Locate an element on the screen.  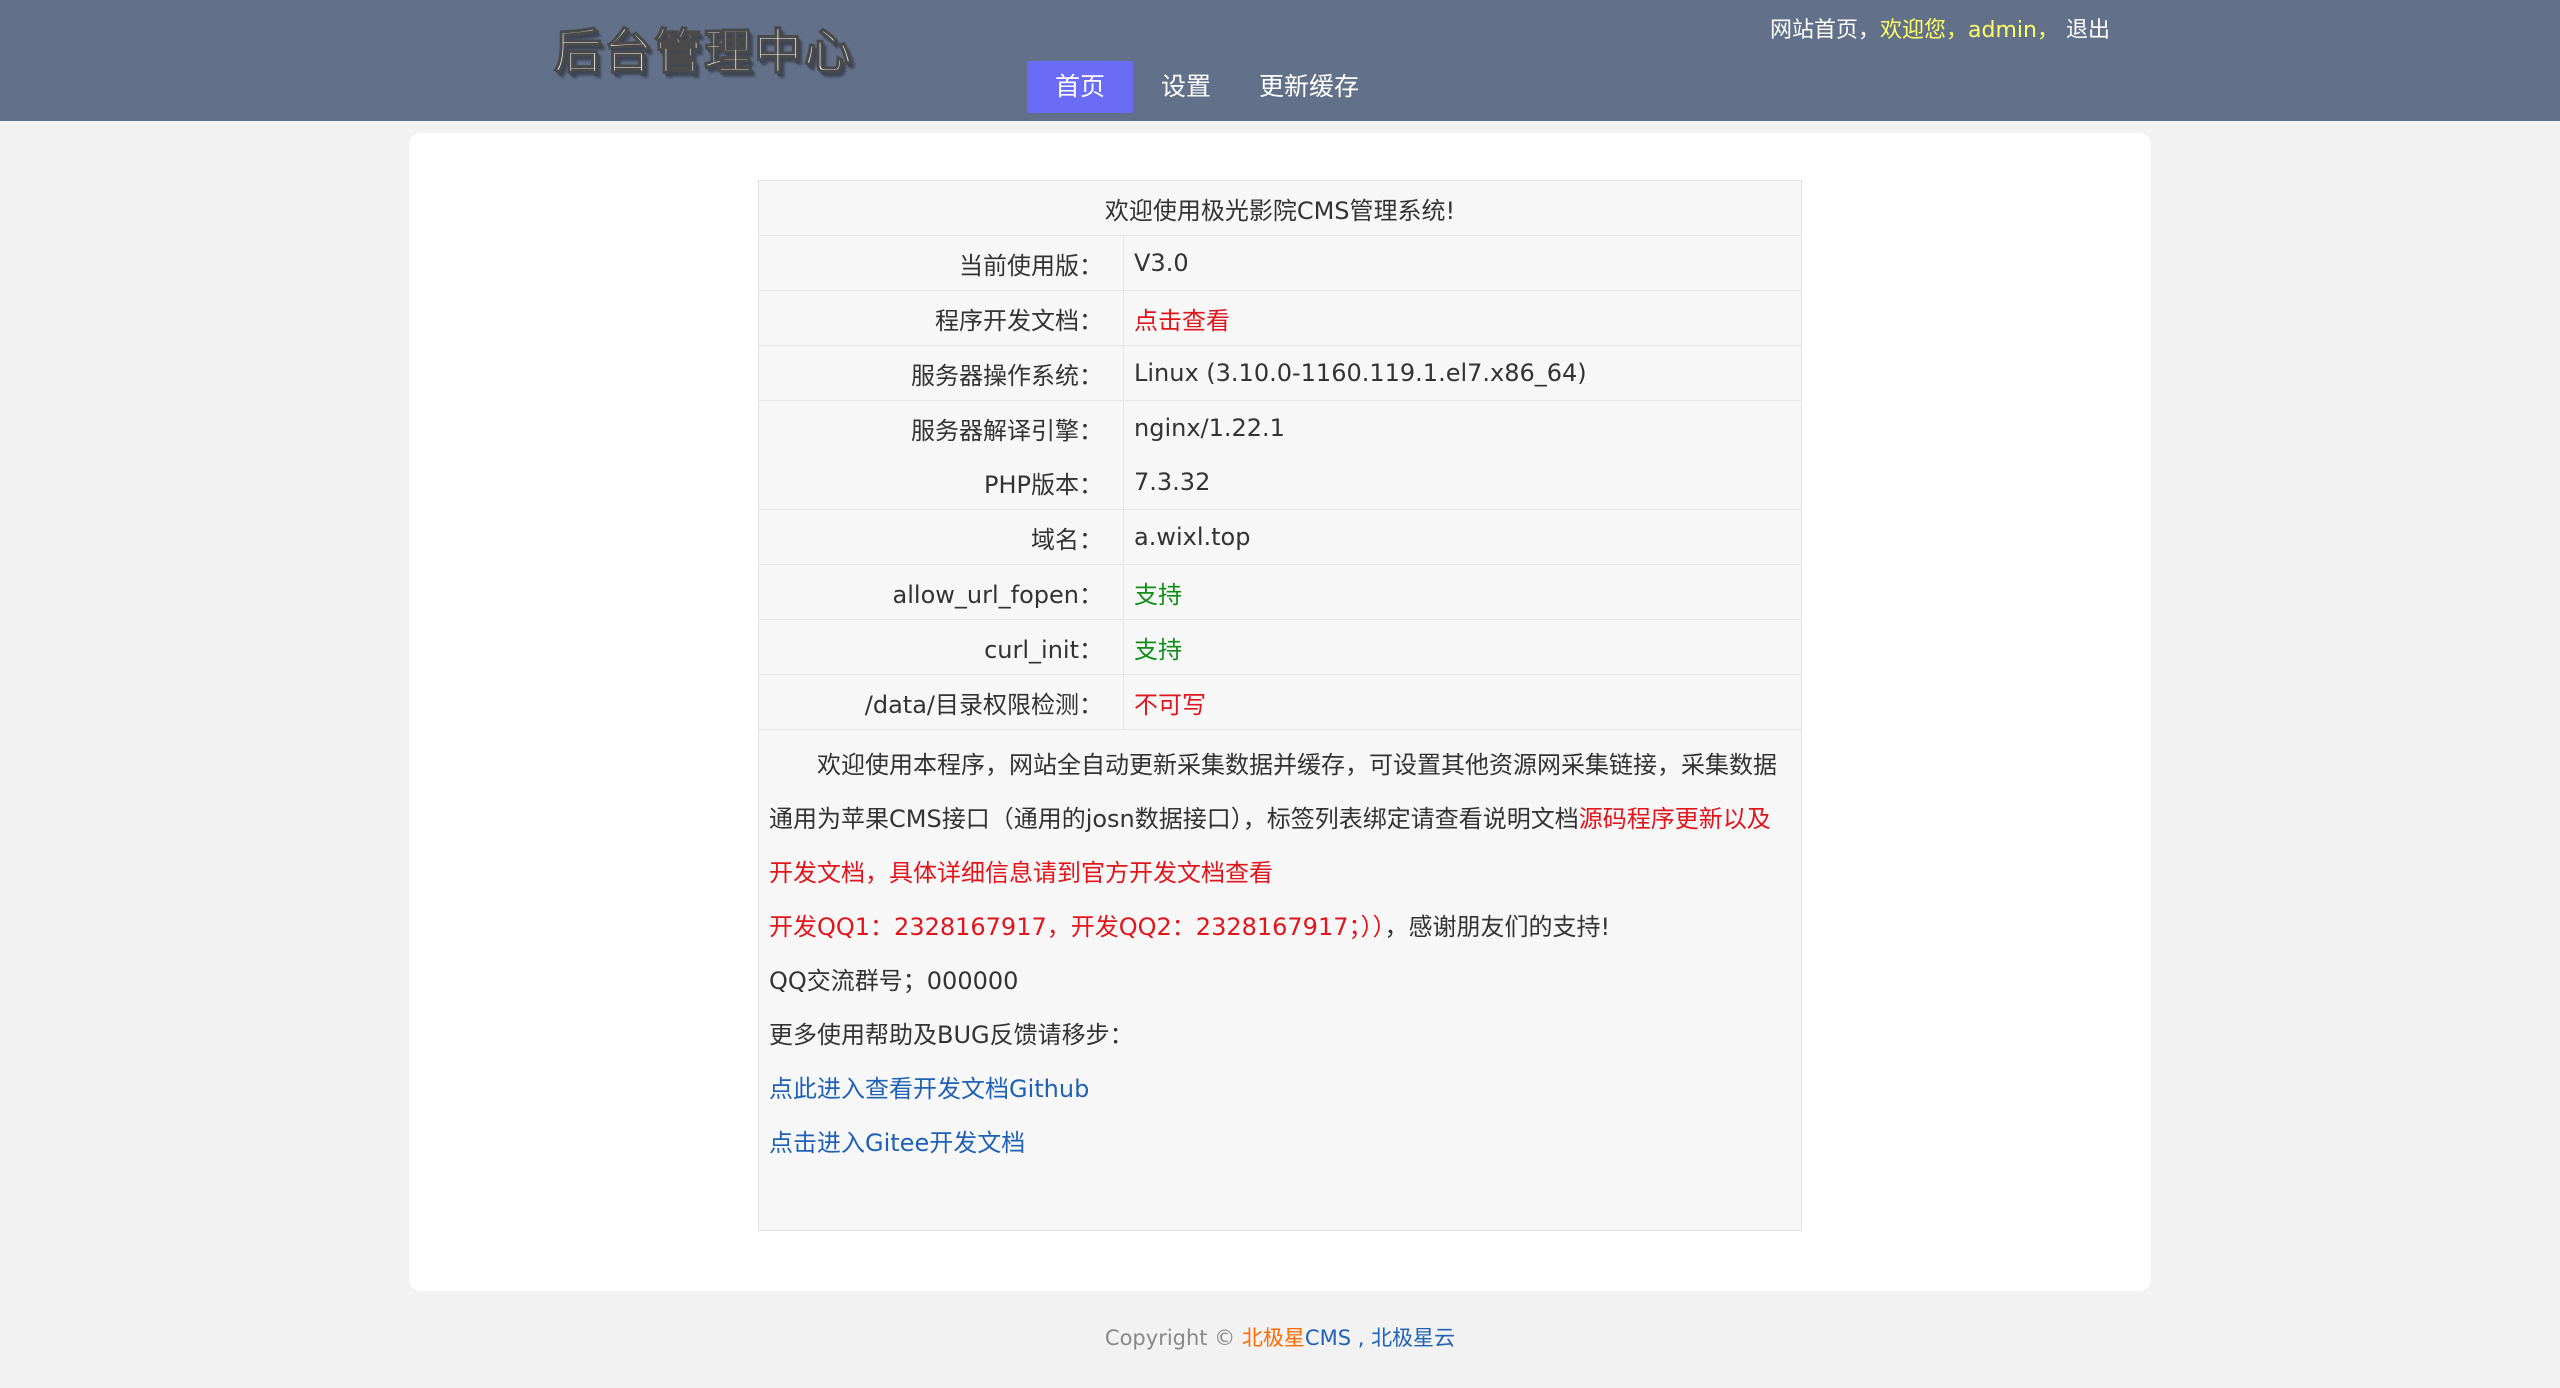
row-label: /data/目录权限检测： is located at coordinates (941, 702).